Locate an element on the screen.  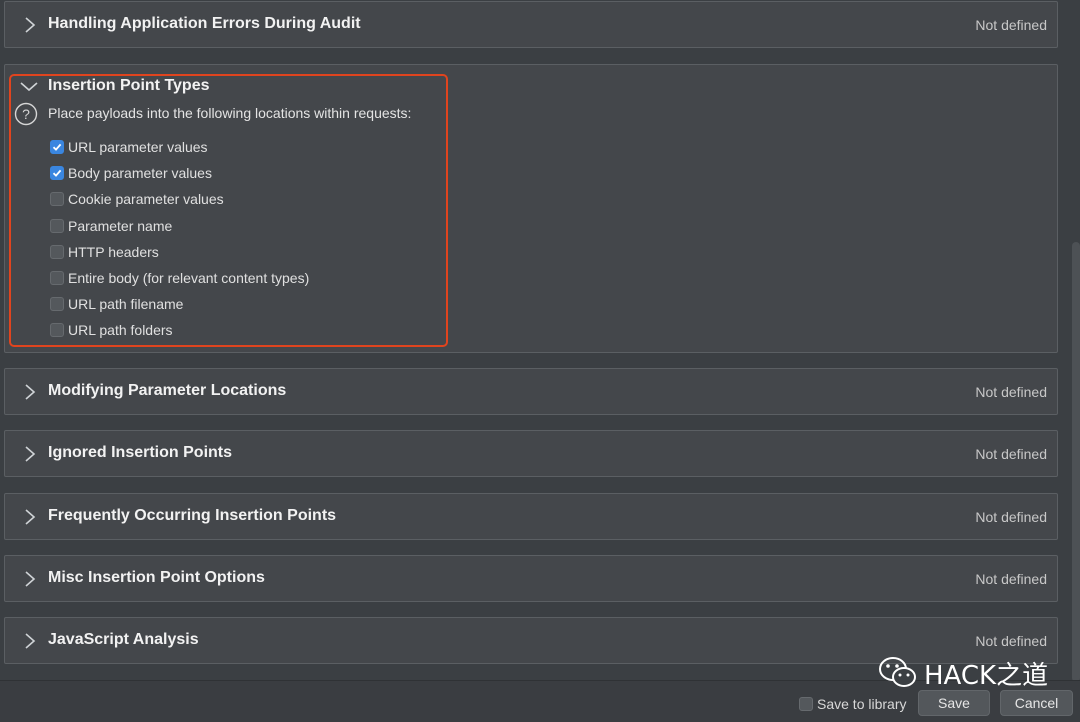
insertion-option: URL path folders is located at coordinates (111, 330).